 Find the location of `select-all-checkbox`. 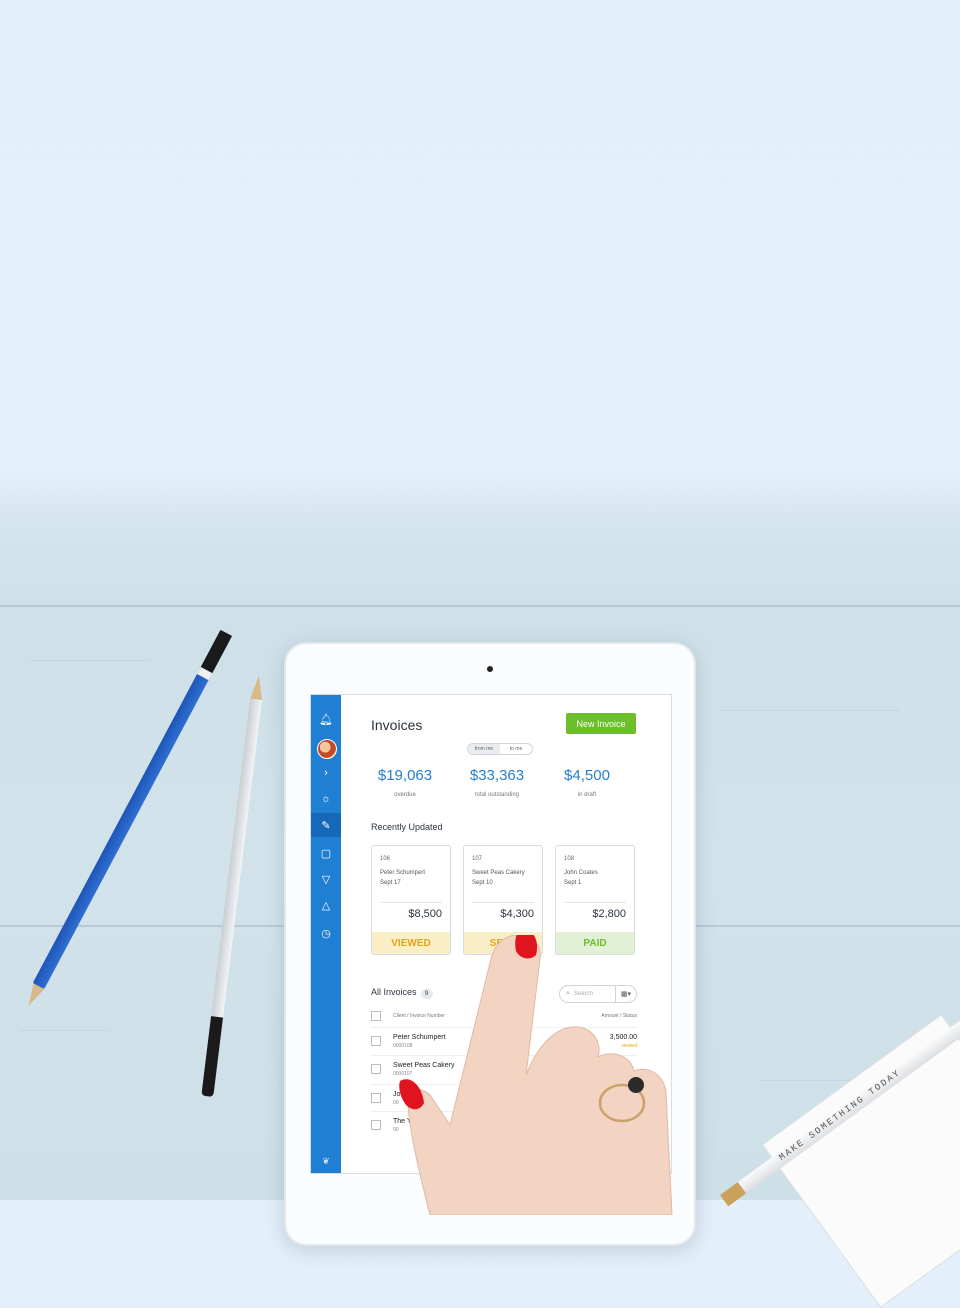

select-all-checkbox is located at coordinates (376, 1016).